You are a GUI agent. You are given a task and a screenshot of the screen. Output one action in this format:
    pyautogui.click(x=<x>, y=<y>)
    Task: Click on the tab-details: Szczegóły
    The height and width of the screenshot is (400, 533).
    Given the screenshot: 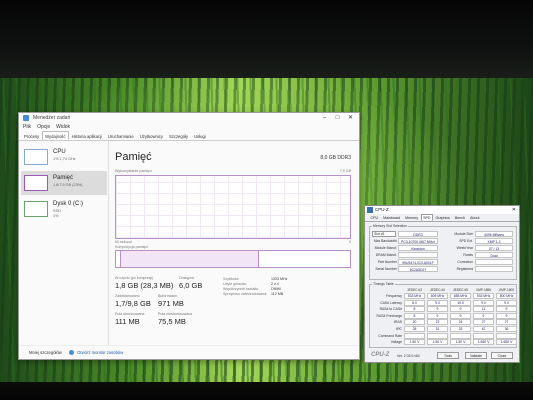 What is the action you would take?
    pyautogui.click(x=178, y=135)
    